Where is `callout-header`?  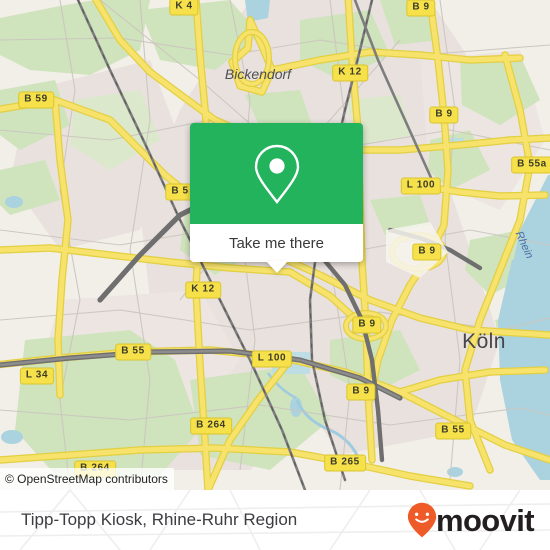 callout-header is located at coordinates (276, 173).